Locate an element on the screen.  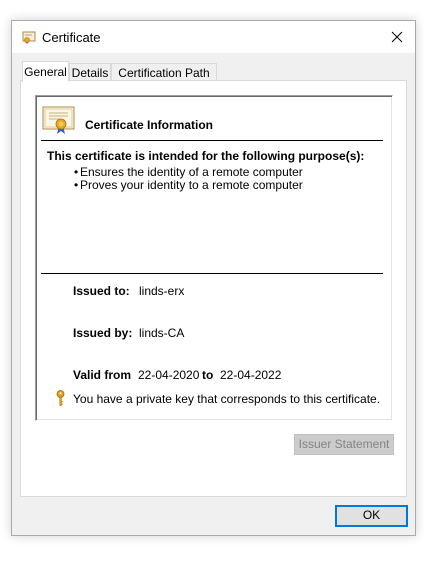
issued-to-value: linds-erx is located at coordinates (162, 291).